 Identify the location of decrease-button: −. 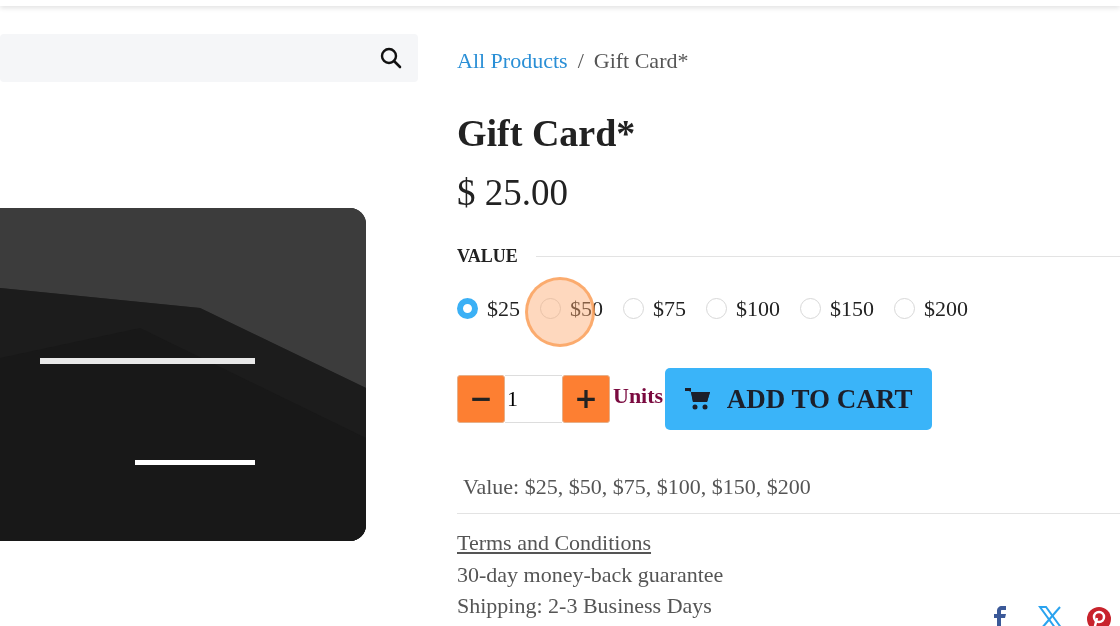
(481, 399).